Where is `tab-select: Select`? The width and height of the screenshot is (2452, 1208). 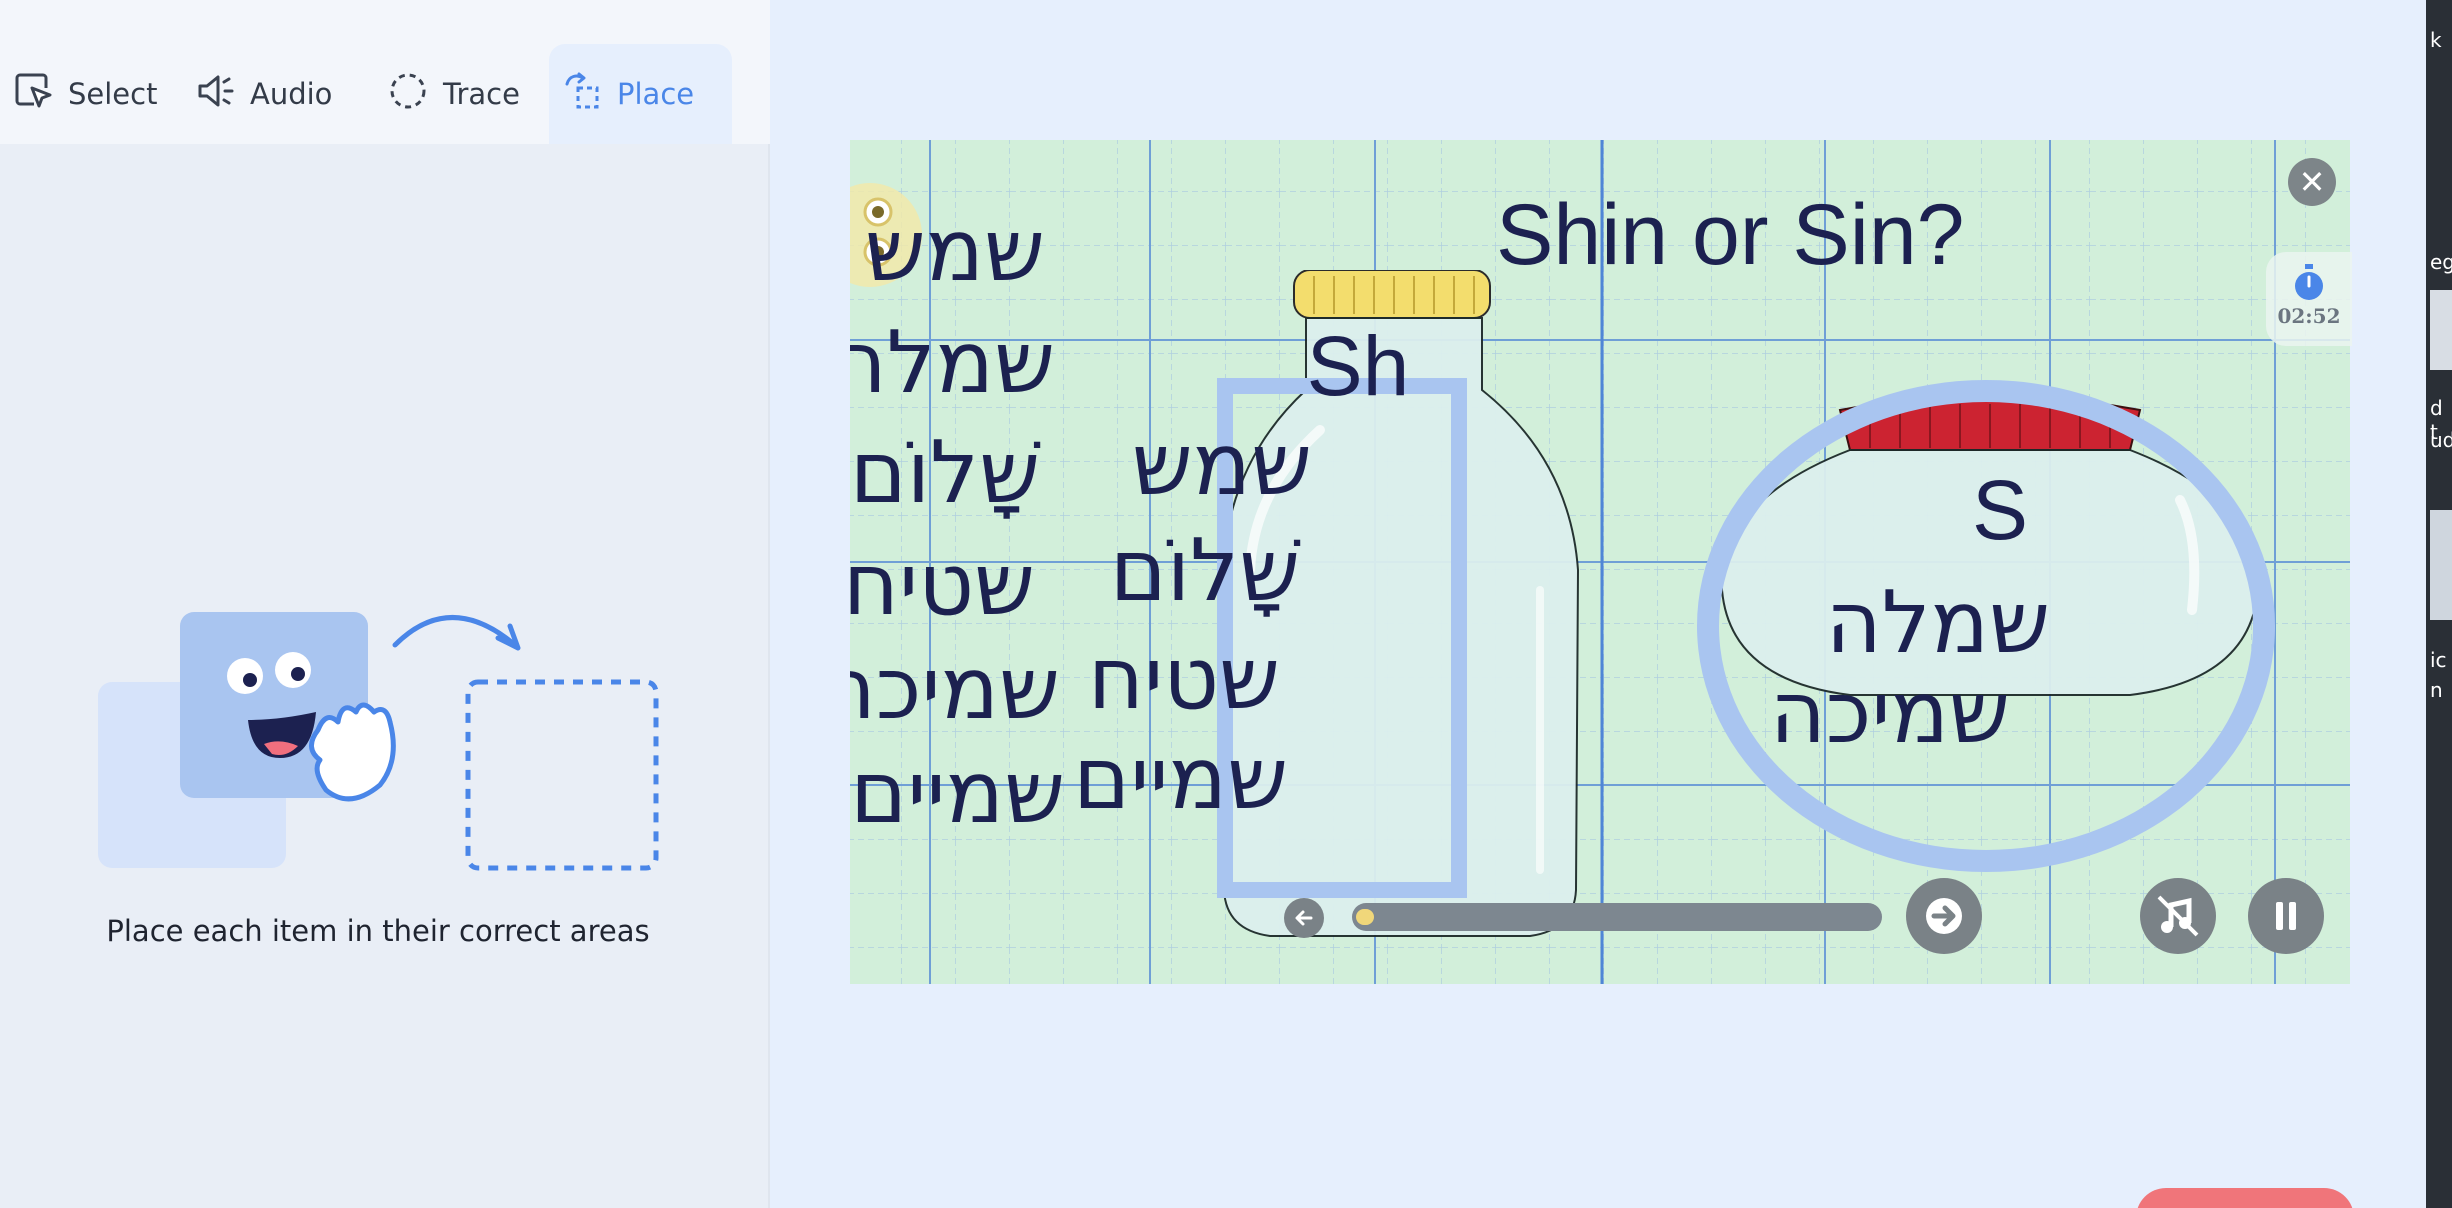 tab-select: Select is located at coordinates (84, 94).